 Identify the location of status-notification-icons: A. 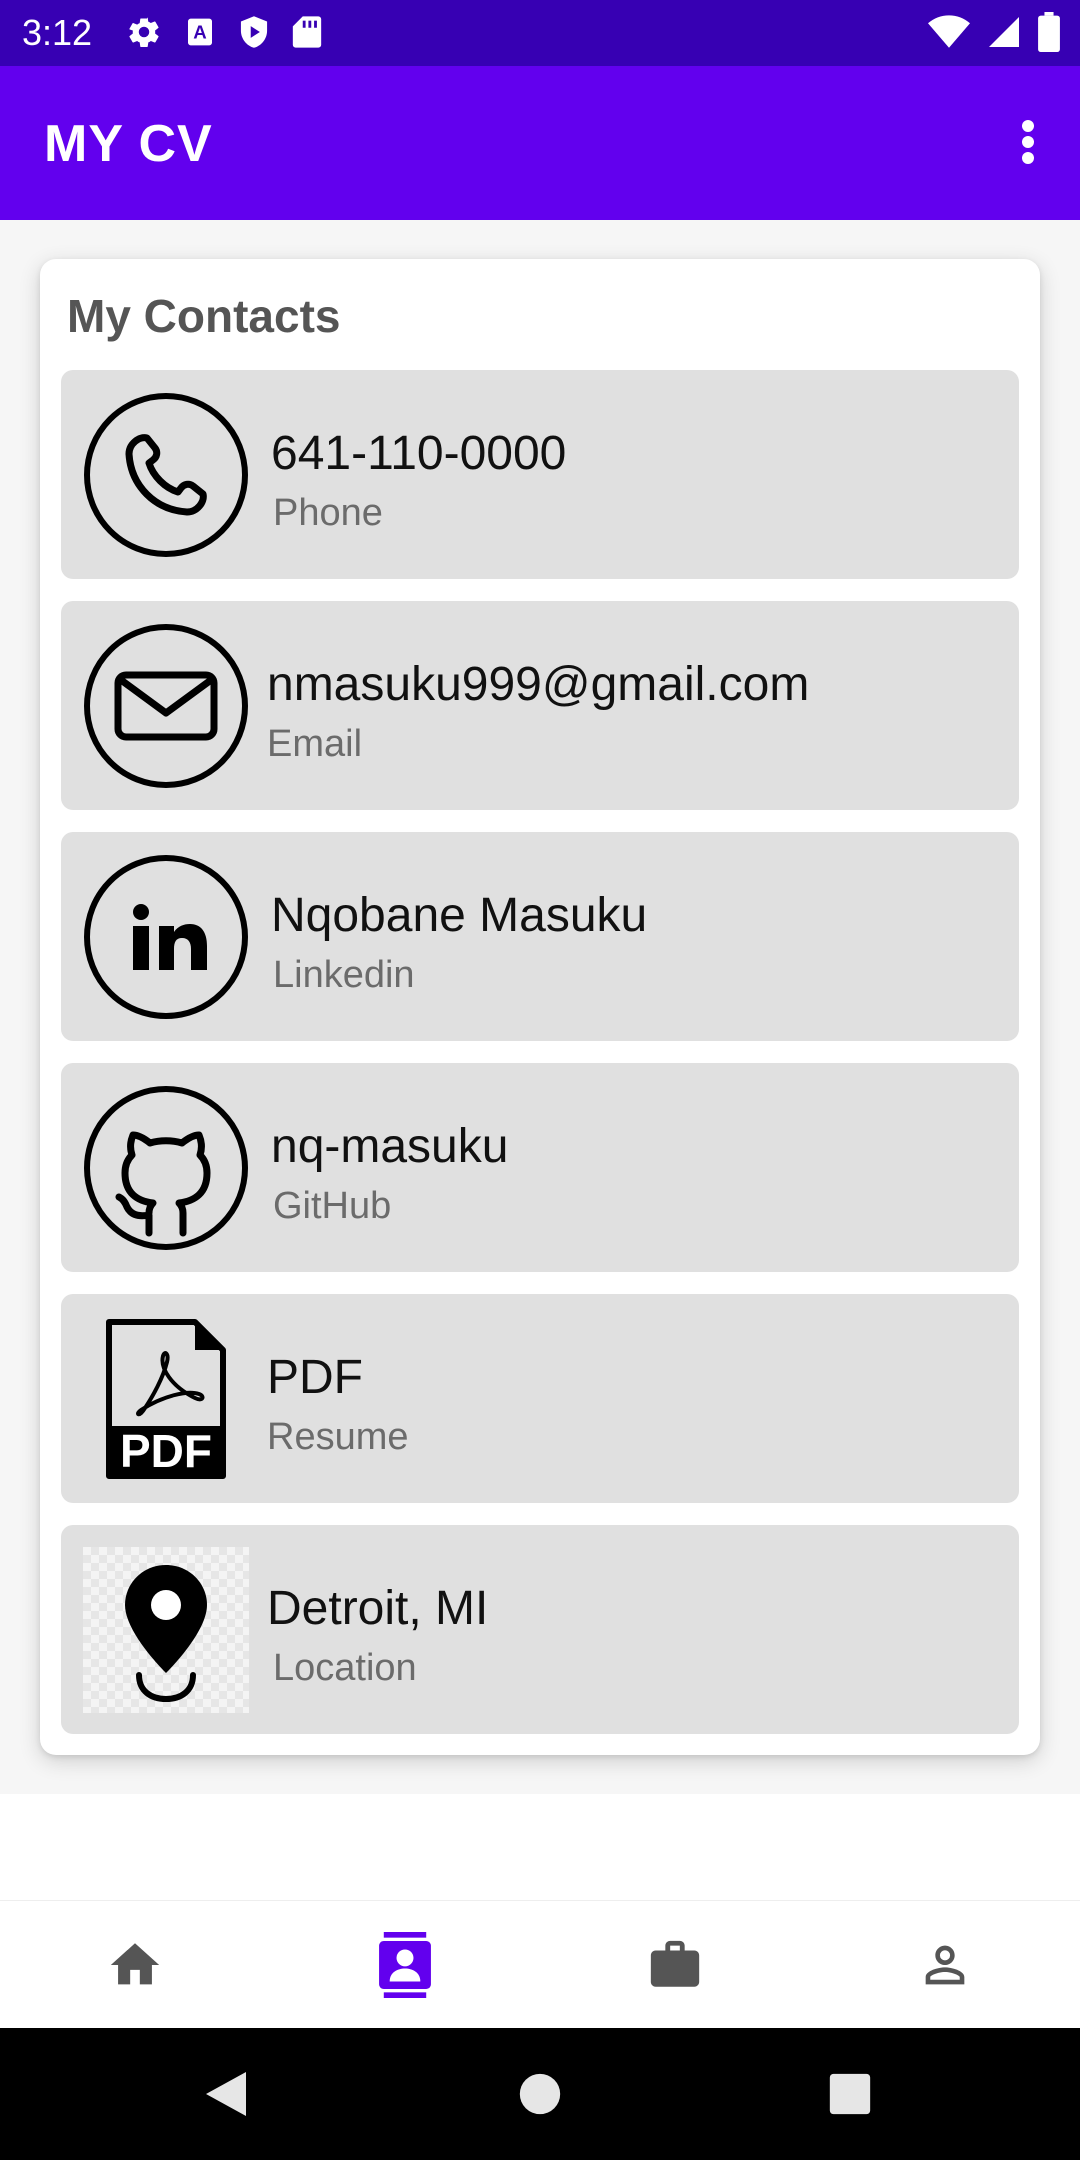
(224, 34).